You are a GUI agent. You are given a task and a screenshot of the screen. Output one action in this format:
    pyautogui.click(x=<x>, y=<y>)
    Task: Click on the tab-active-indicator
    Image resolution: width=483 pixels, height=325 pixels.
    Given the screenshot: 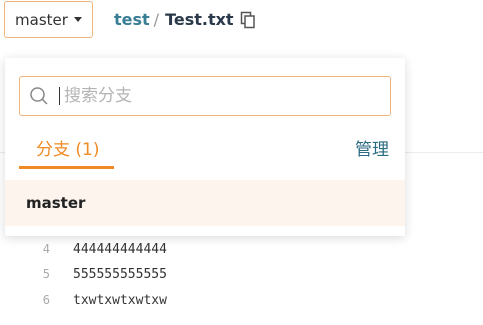 What is the action you would take?
    pyautogui.click(x=66, y=167)
    